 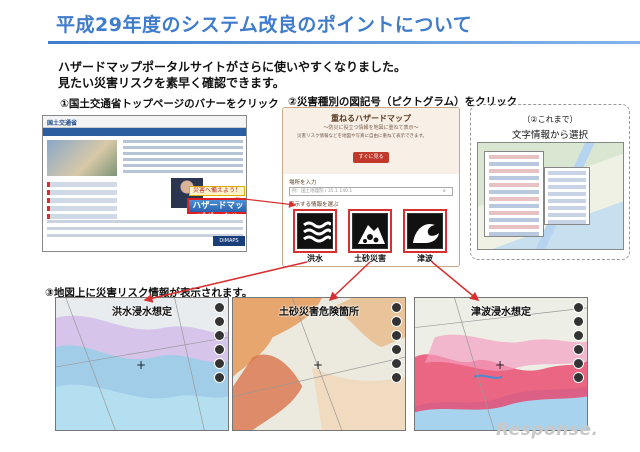 What do you see at coordinates (232, 67) in the screenshot?
I see `intro-line-1: ハザードマップポータルサイトがさらに使いやすくなりました。` at bounding box center [232, 67].